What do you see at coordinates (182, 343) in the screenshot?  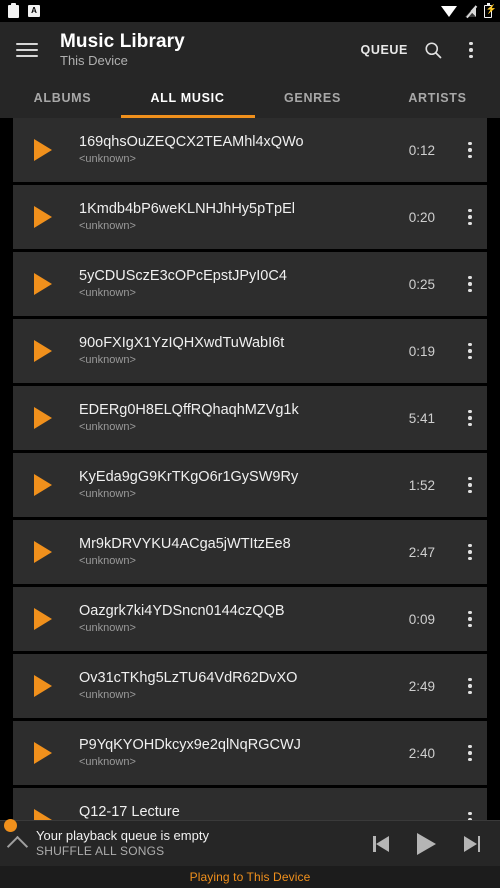 I see `track-title: 90oFXIgX1YzIQHXwdTuWabI6t` at bounding box center [182, 343].